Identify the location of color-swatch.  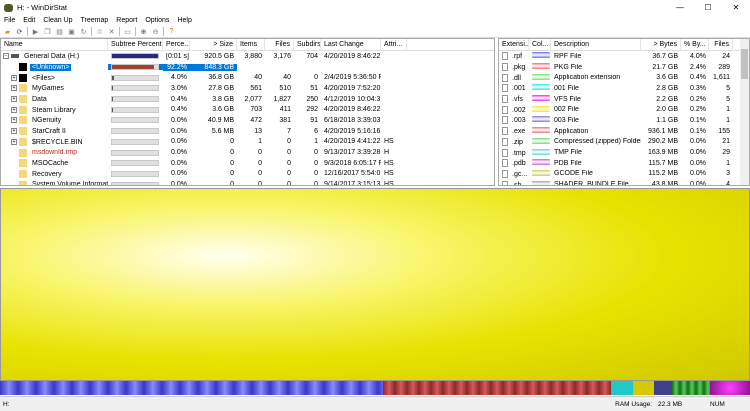
(541, 55).